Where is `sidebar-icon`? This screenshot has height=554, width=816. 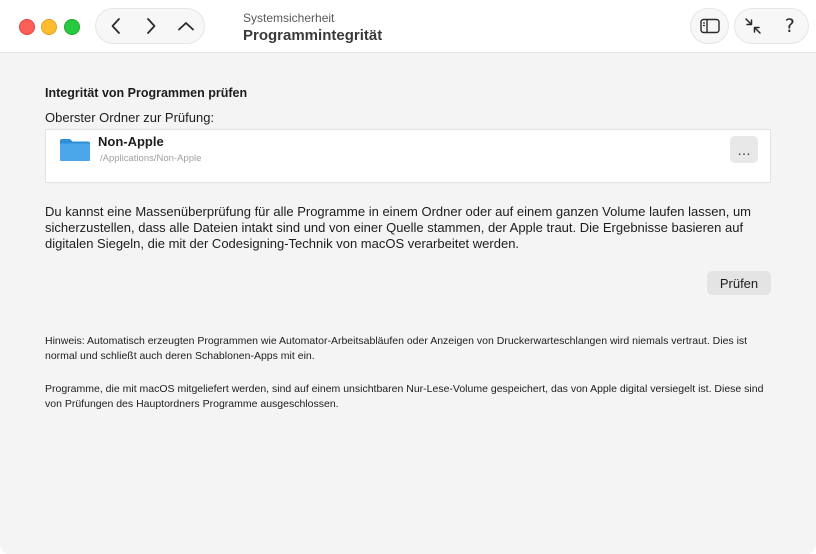 sidebar-icon is located at coordinates (709, 26).